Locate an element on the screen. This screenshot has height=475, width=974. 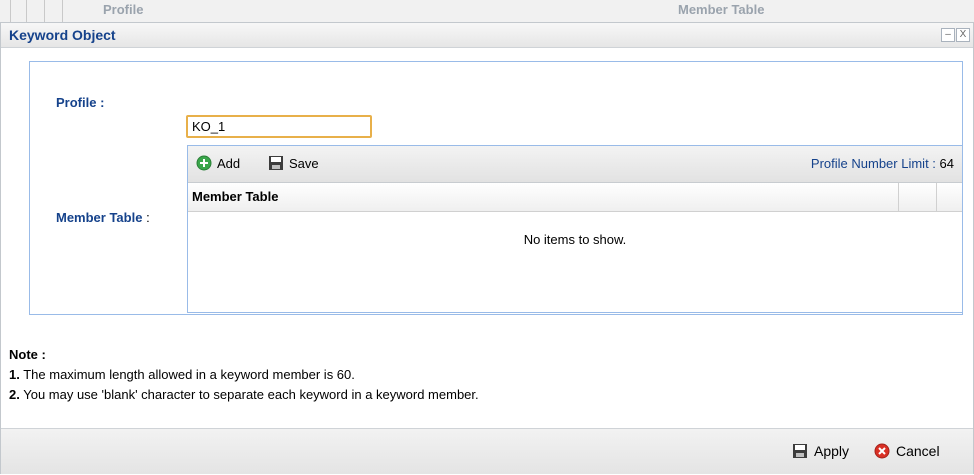
background-grid-header: Profile Member Table is located at coordinates (487, 11).